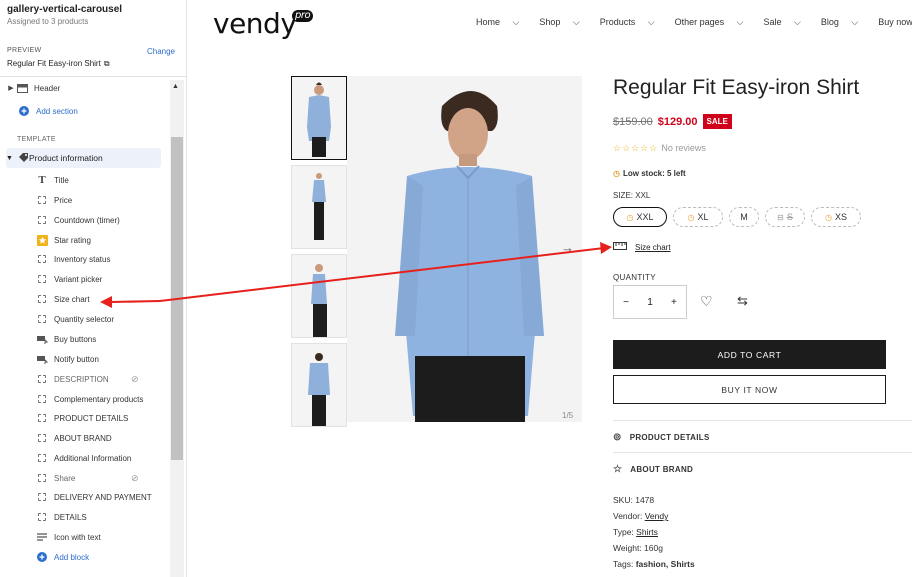  I want to click on quantity-decrease-button: −, so click(626, 302).